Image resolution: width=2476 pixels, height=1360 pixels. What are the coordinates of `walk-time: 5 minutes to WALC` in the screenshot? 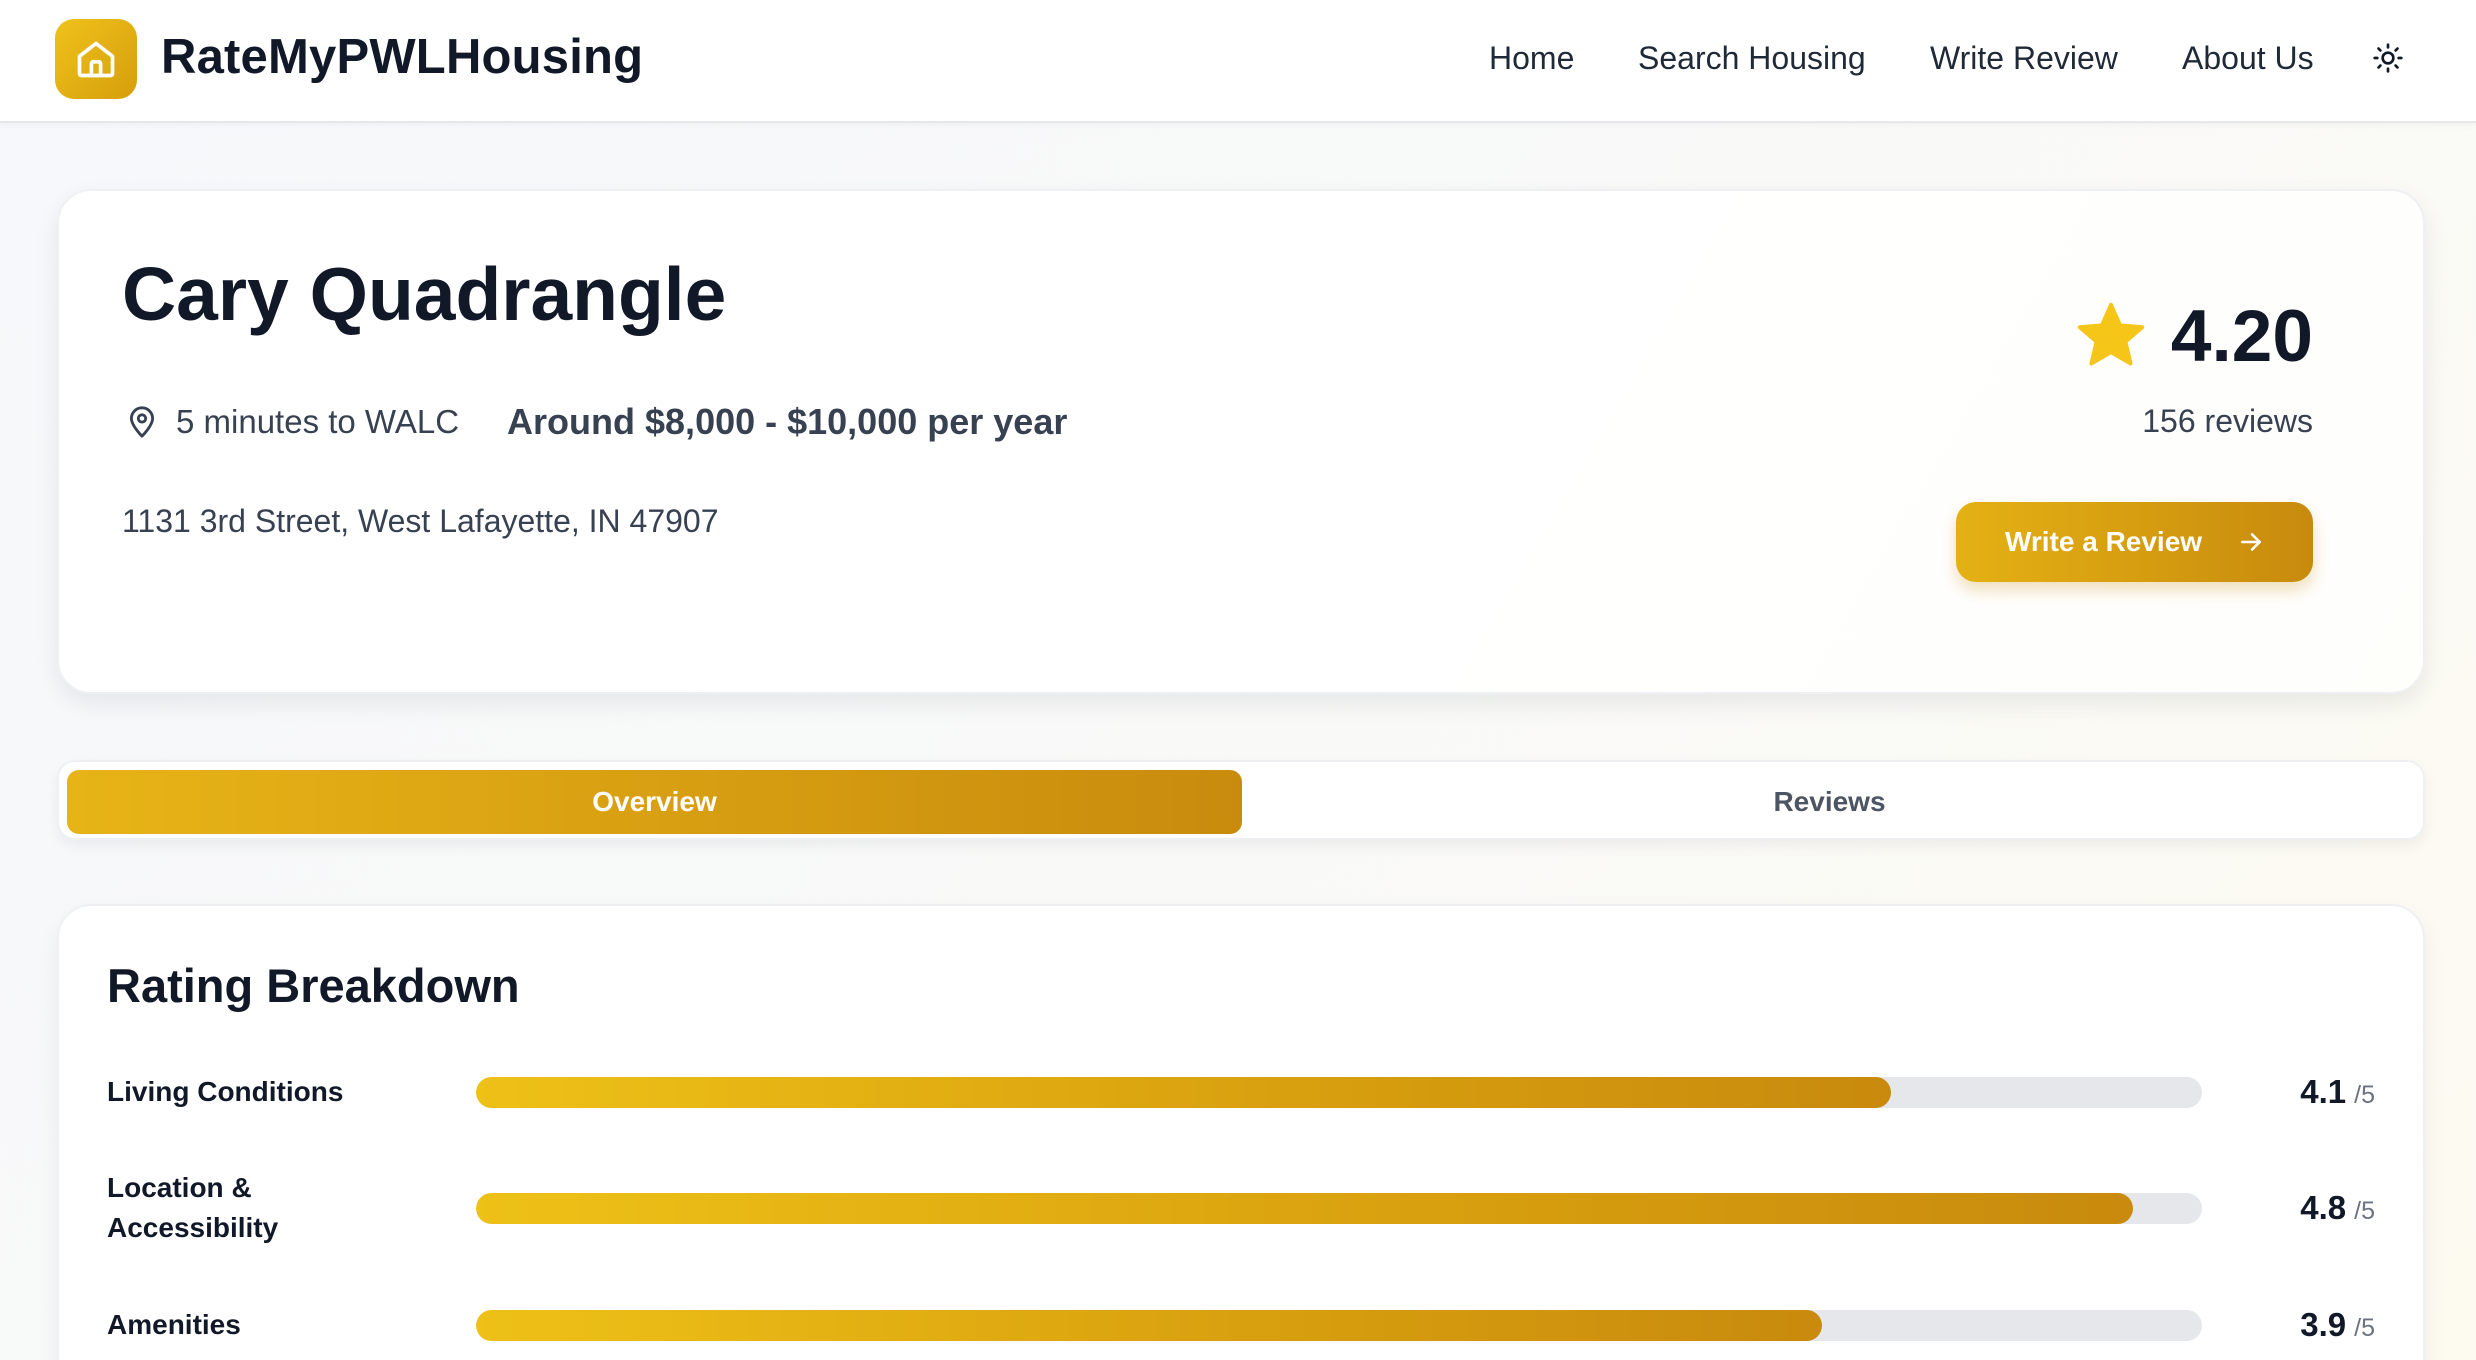 It's located at (318, 421).